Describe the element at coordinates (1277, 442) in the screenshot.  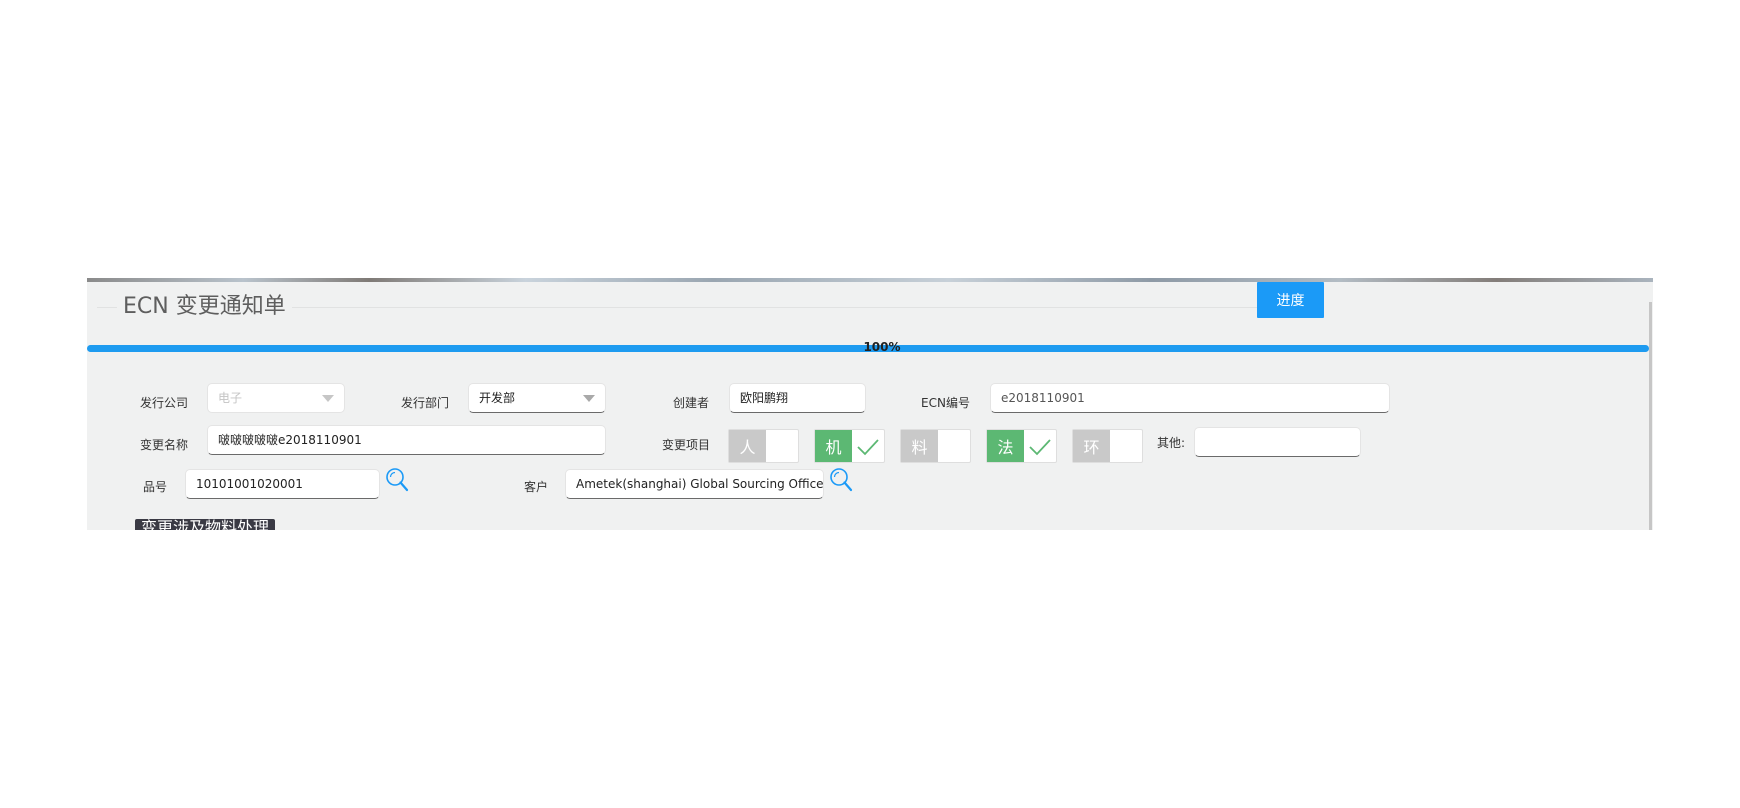
I see `other-field` at that location.